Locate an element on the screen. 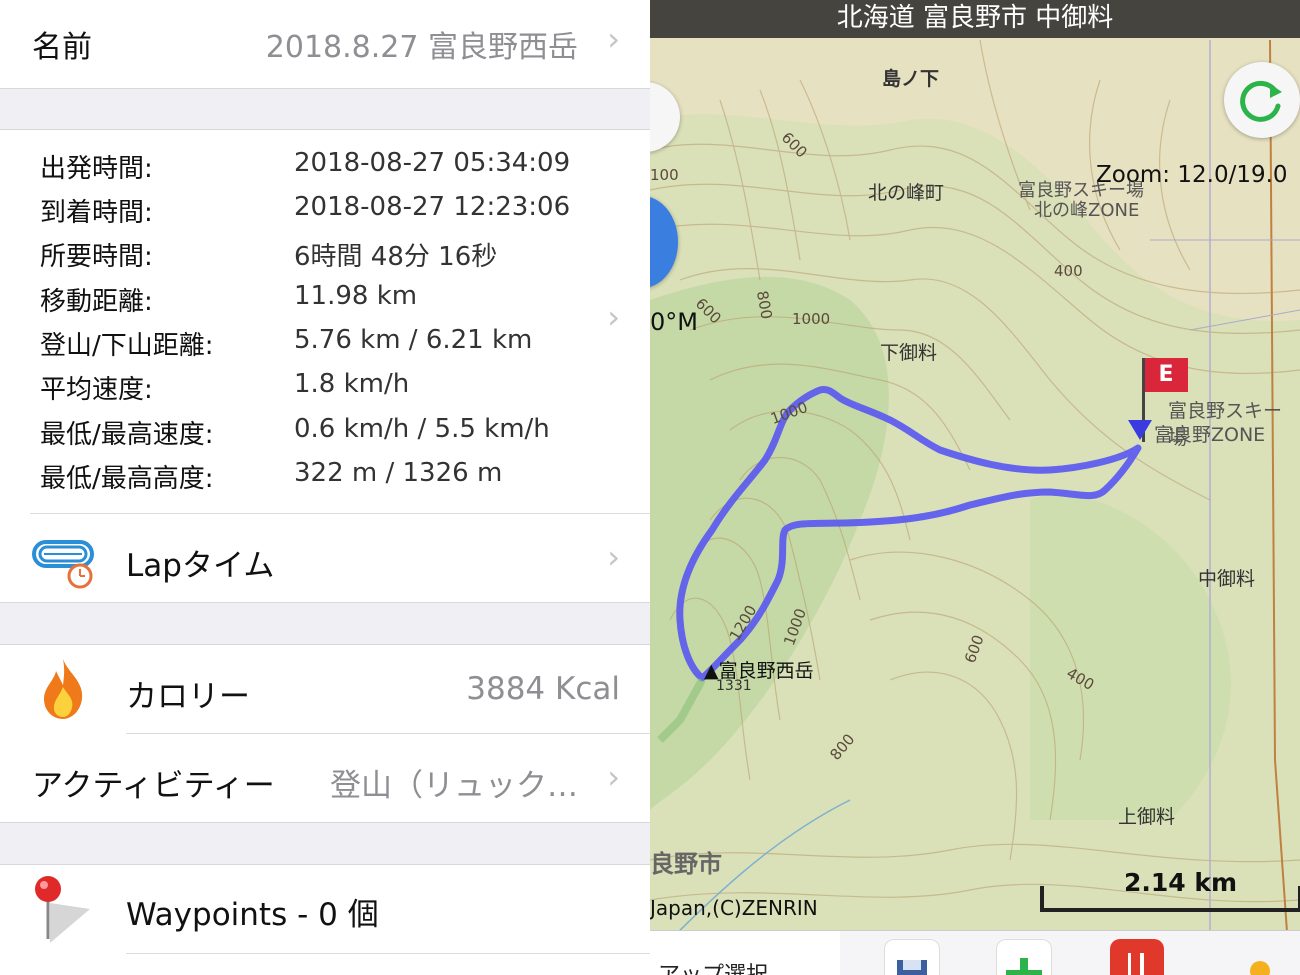  lap-time-label: Lapタイム is located at coordinates (200, 566).